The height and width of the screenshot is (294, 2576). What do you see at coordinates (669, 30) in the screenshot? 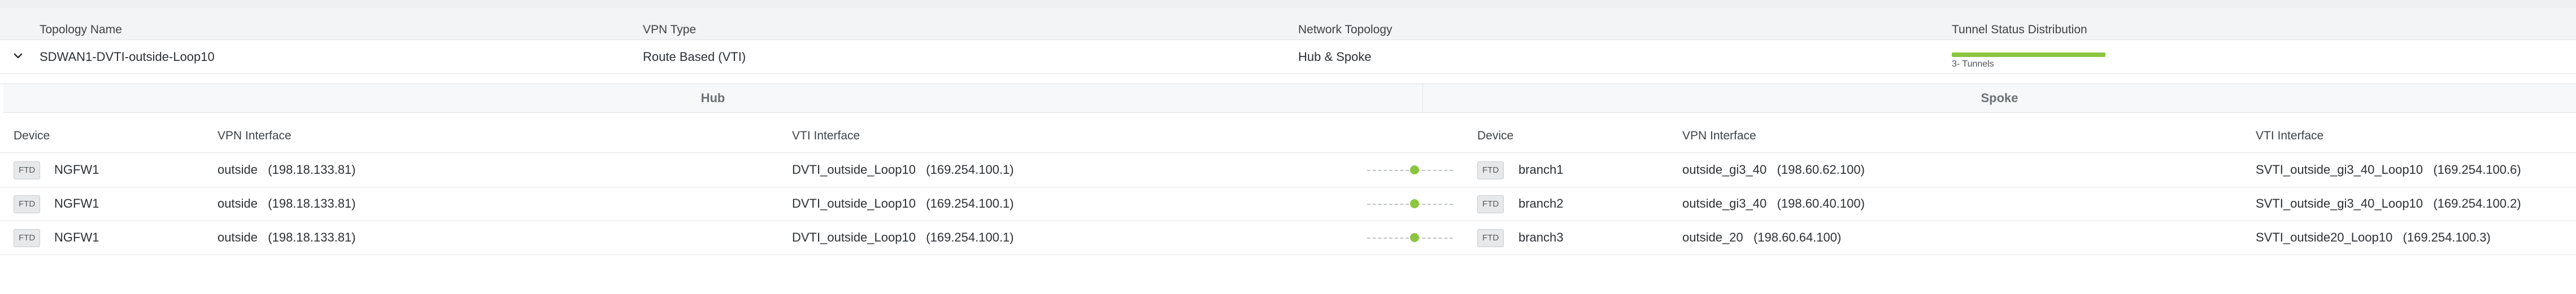
I see `column-header-vpn-type: VPN Type` at bounding box center [669, 30].